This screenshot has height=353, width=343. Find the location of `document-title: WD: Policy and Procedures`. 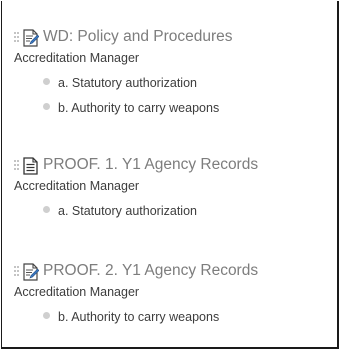

document-title: WD: Policy and Procedures is located at coordinates (138, 37).